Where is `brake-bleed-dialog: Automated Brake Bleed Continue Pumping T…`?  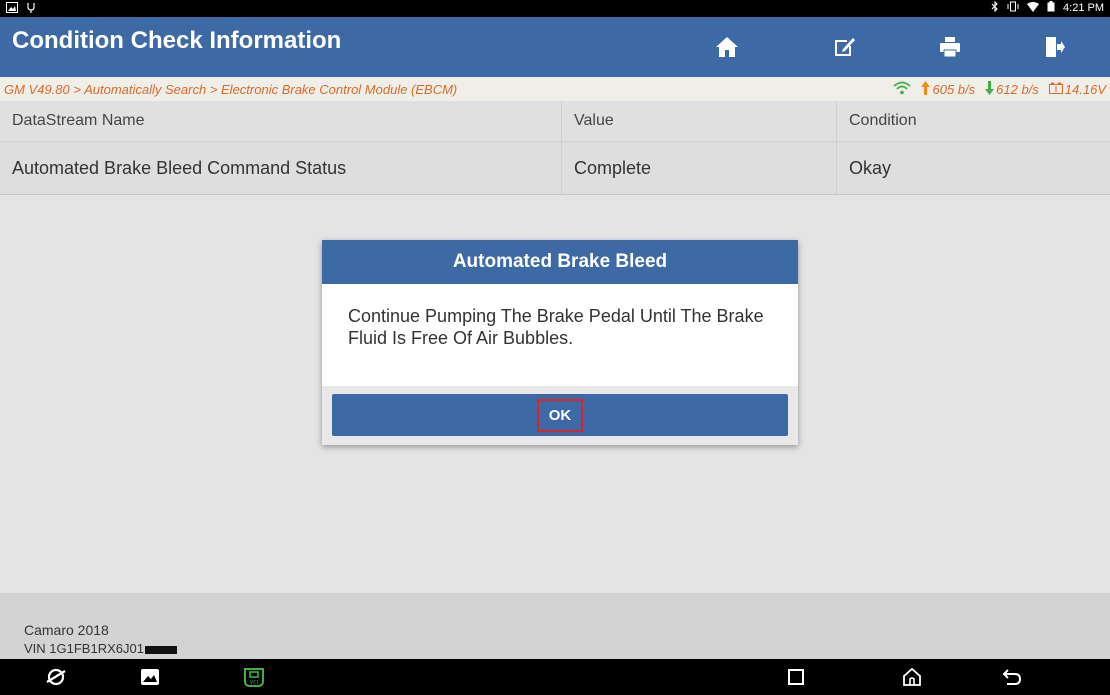 brake-bleed-dialog: Automated Brake Bleed Continue Pumping T… is located at coordinates (560, 342).